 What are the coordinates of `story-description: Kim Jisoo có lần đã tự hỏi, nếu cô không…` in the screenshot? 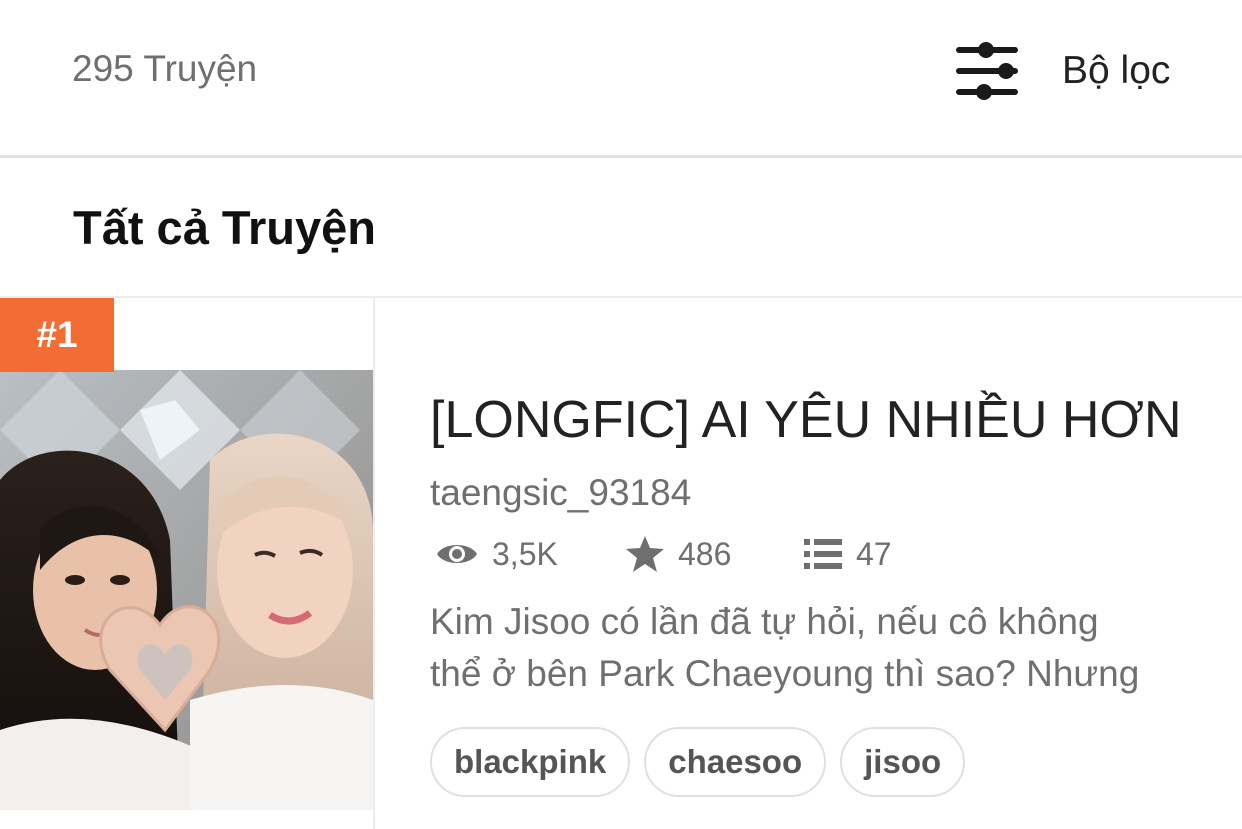 It's located at (815, 648).